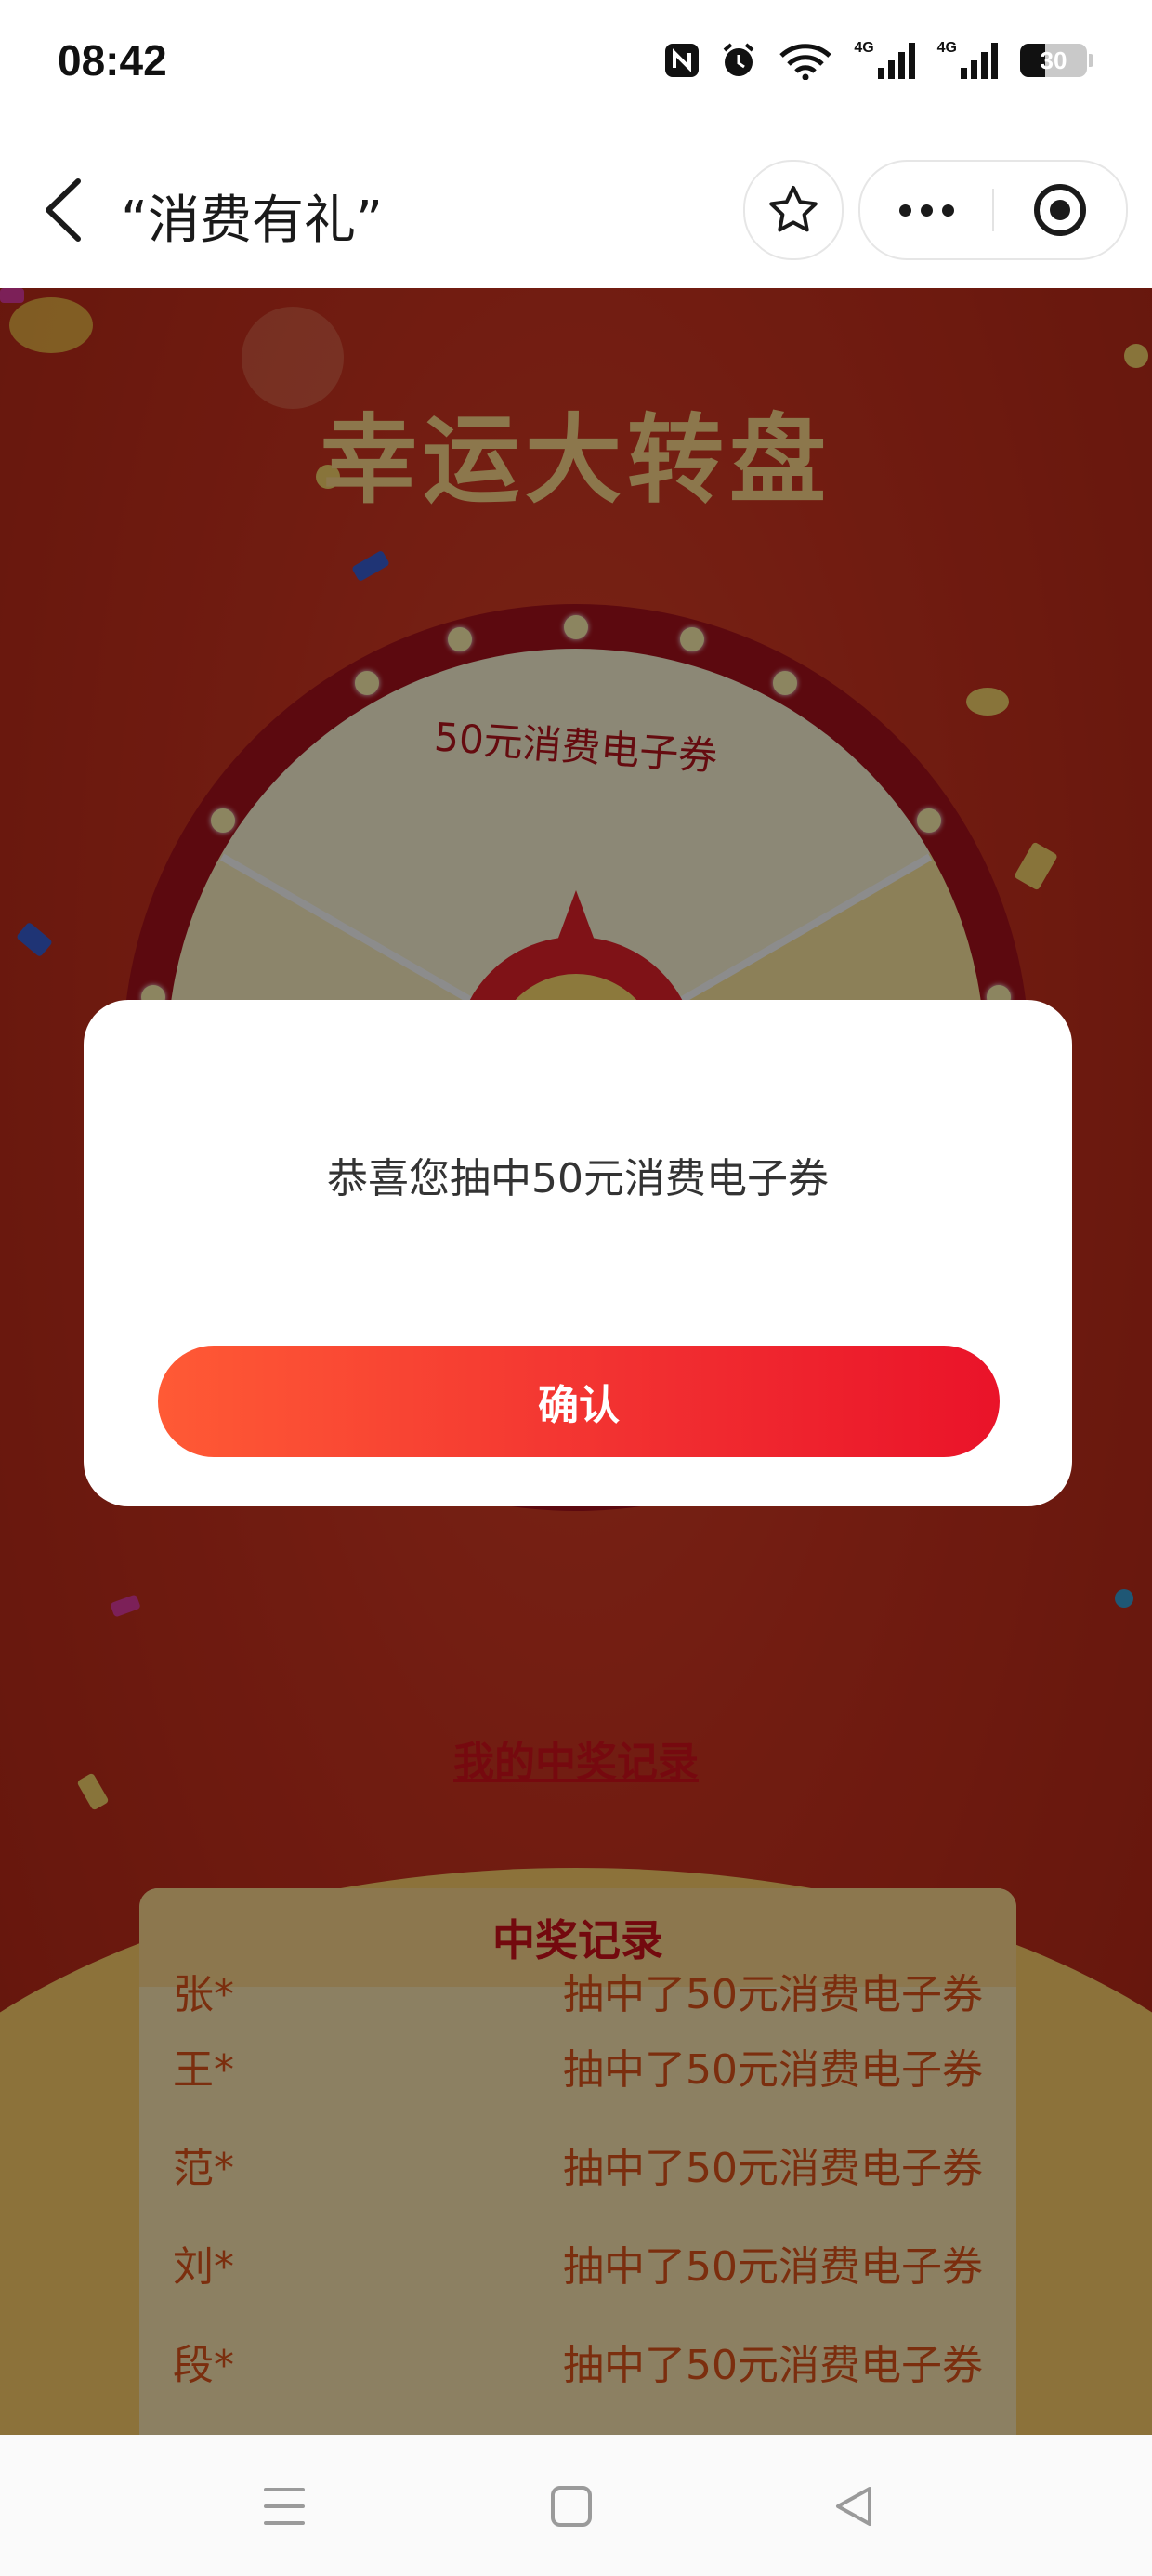 The height and width of the screenshot is (2576, 1152). I want to click on more-dots-icon, so click(904, 210).